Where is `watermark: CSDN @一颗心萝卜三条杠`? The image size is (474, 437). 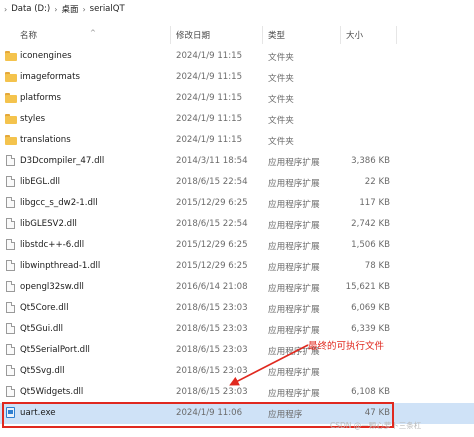
watermark: CSDN @一颗心萝卜三条杠 is located at coordinates (376, 425).